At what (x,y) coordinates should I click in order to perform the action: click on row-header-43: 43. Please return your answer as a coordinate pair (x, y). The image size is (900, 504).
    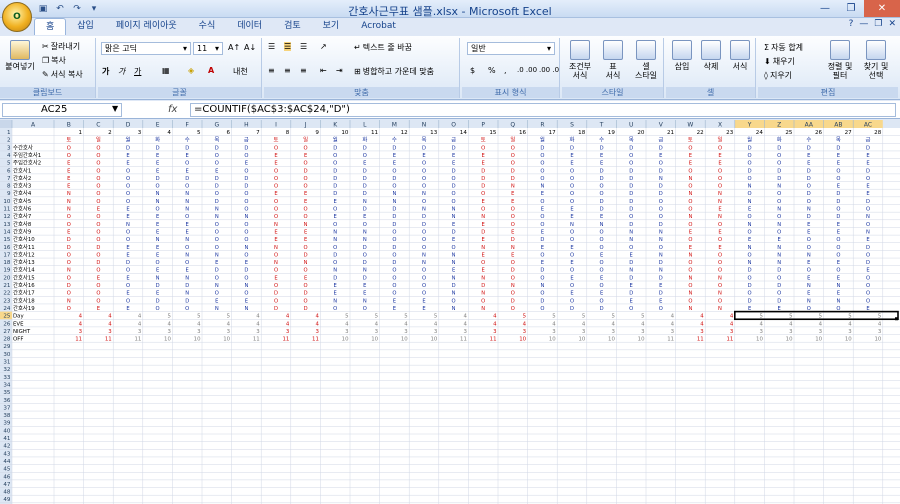
    Looking at the image, I should click on (7, 454).